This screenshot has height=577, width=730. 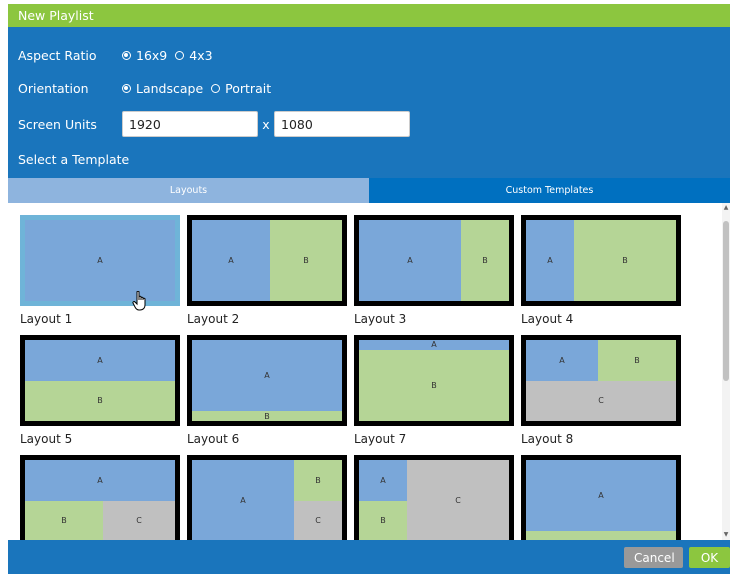 I want to click on ok-button: OK, so click(x=709, y=557).